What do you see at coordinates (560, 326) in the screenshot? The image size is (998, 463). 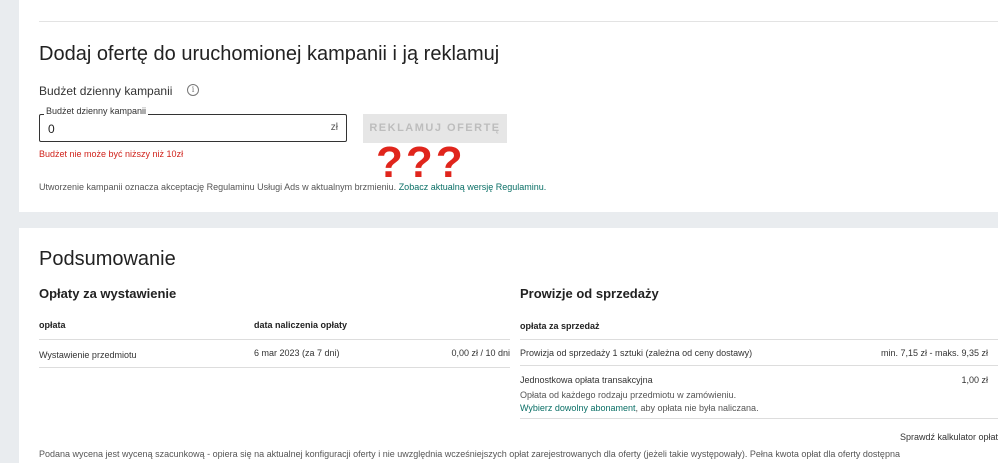 I see `sales-col-fee: opłata za sprzedaż` at bounding box center [560, 326].